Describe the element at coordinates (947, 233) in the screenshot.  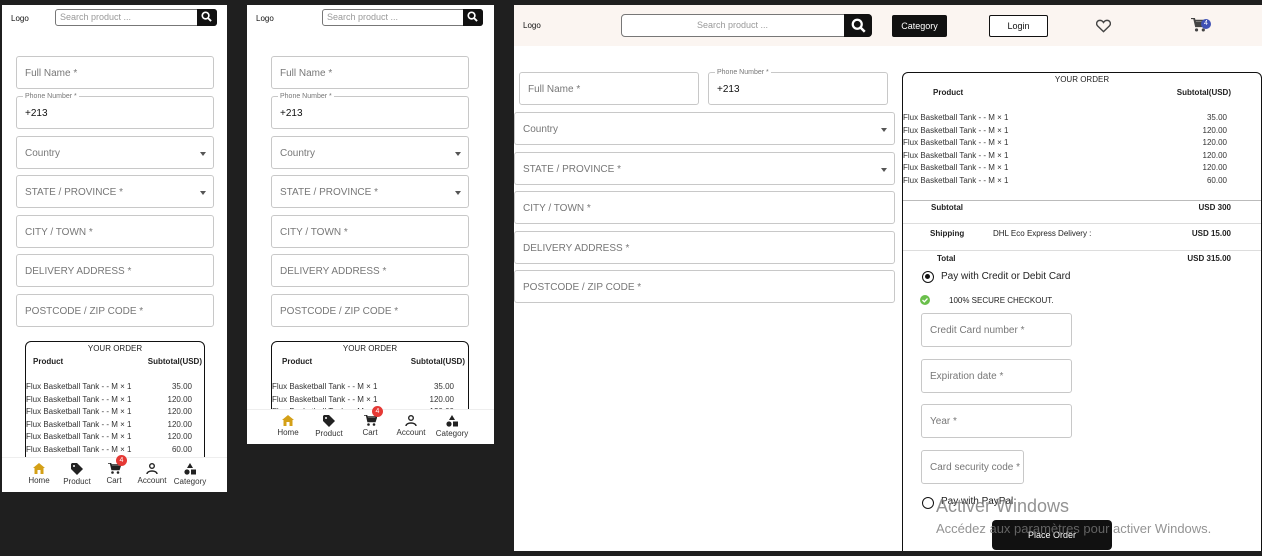
I see `shipping-label: Shipping` at that location.